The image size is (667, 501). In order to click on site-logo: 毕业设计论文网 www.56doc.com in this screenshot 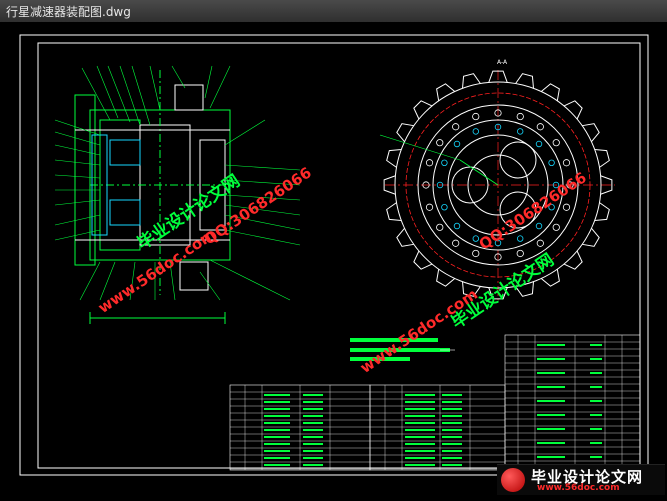, I will do `click(581, 479)`.